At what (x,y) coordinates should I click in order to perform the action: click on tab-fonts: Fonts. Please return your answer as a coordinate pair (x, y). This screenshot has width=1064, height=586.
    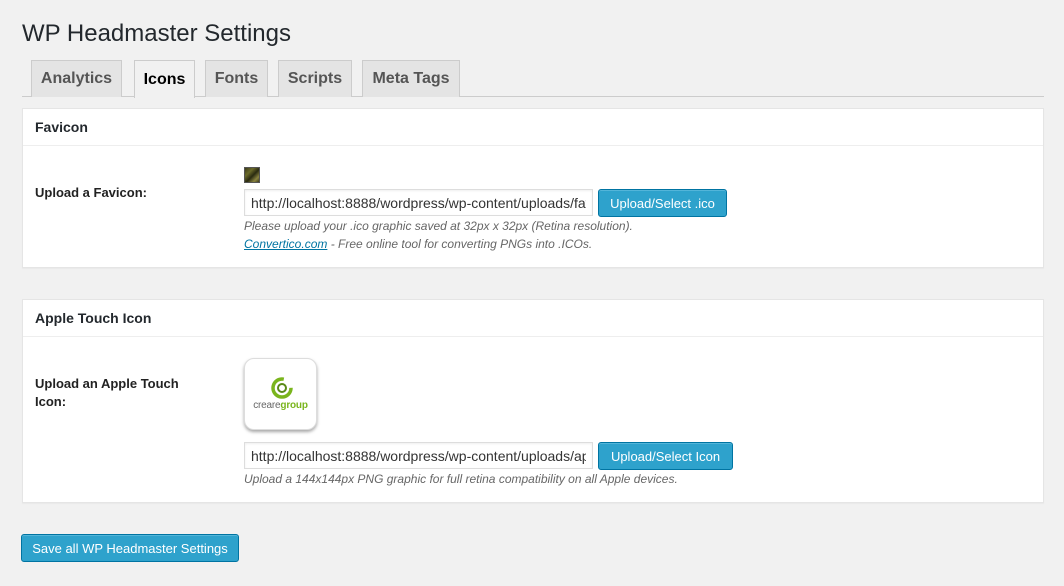
    Looking at the image, I should click on (236, 78).